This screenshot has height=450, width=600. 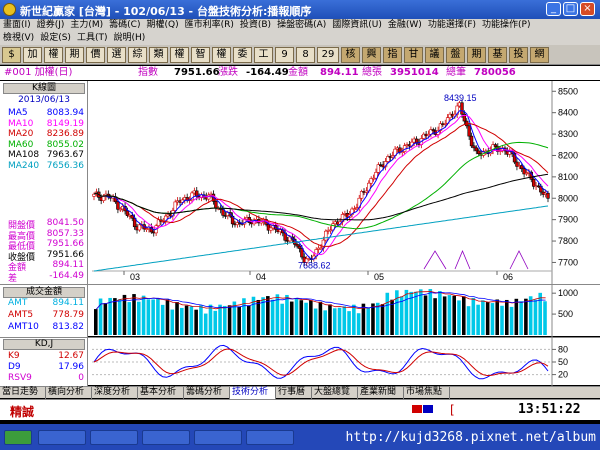 I want to click on toolbar-button: 綜, so click(x=137, y=55).